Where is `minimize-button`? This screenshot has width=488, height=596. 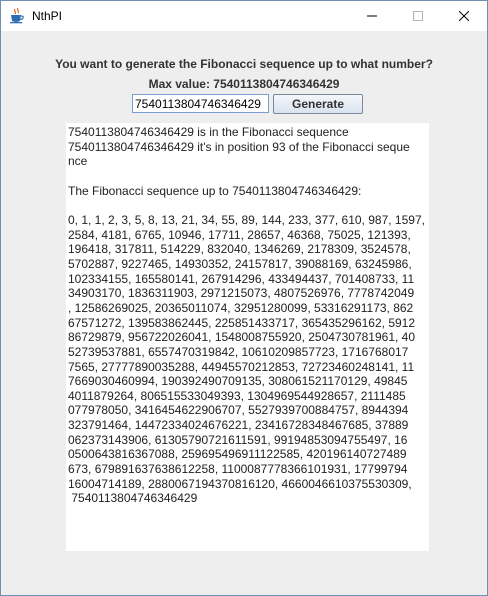
minimize-button is located at coordinates (372, 16).